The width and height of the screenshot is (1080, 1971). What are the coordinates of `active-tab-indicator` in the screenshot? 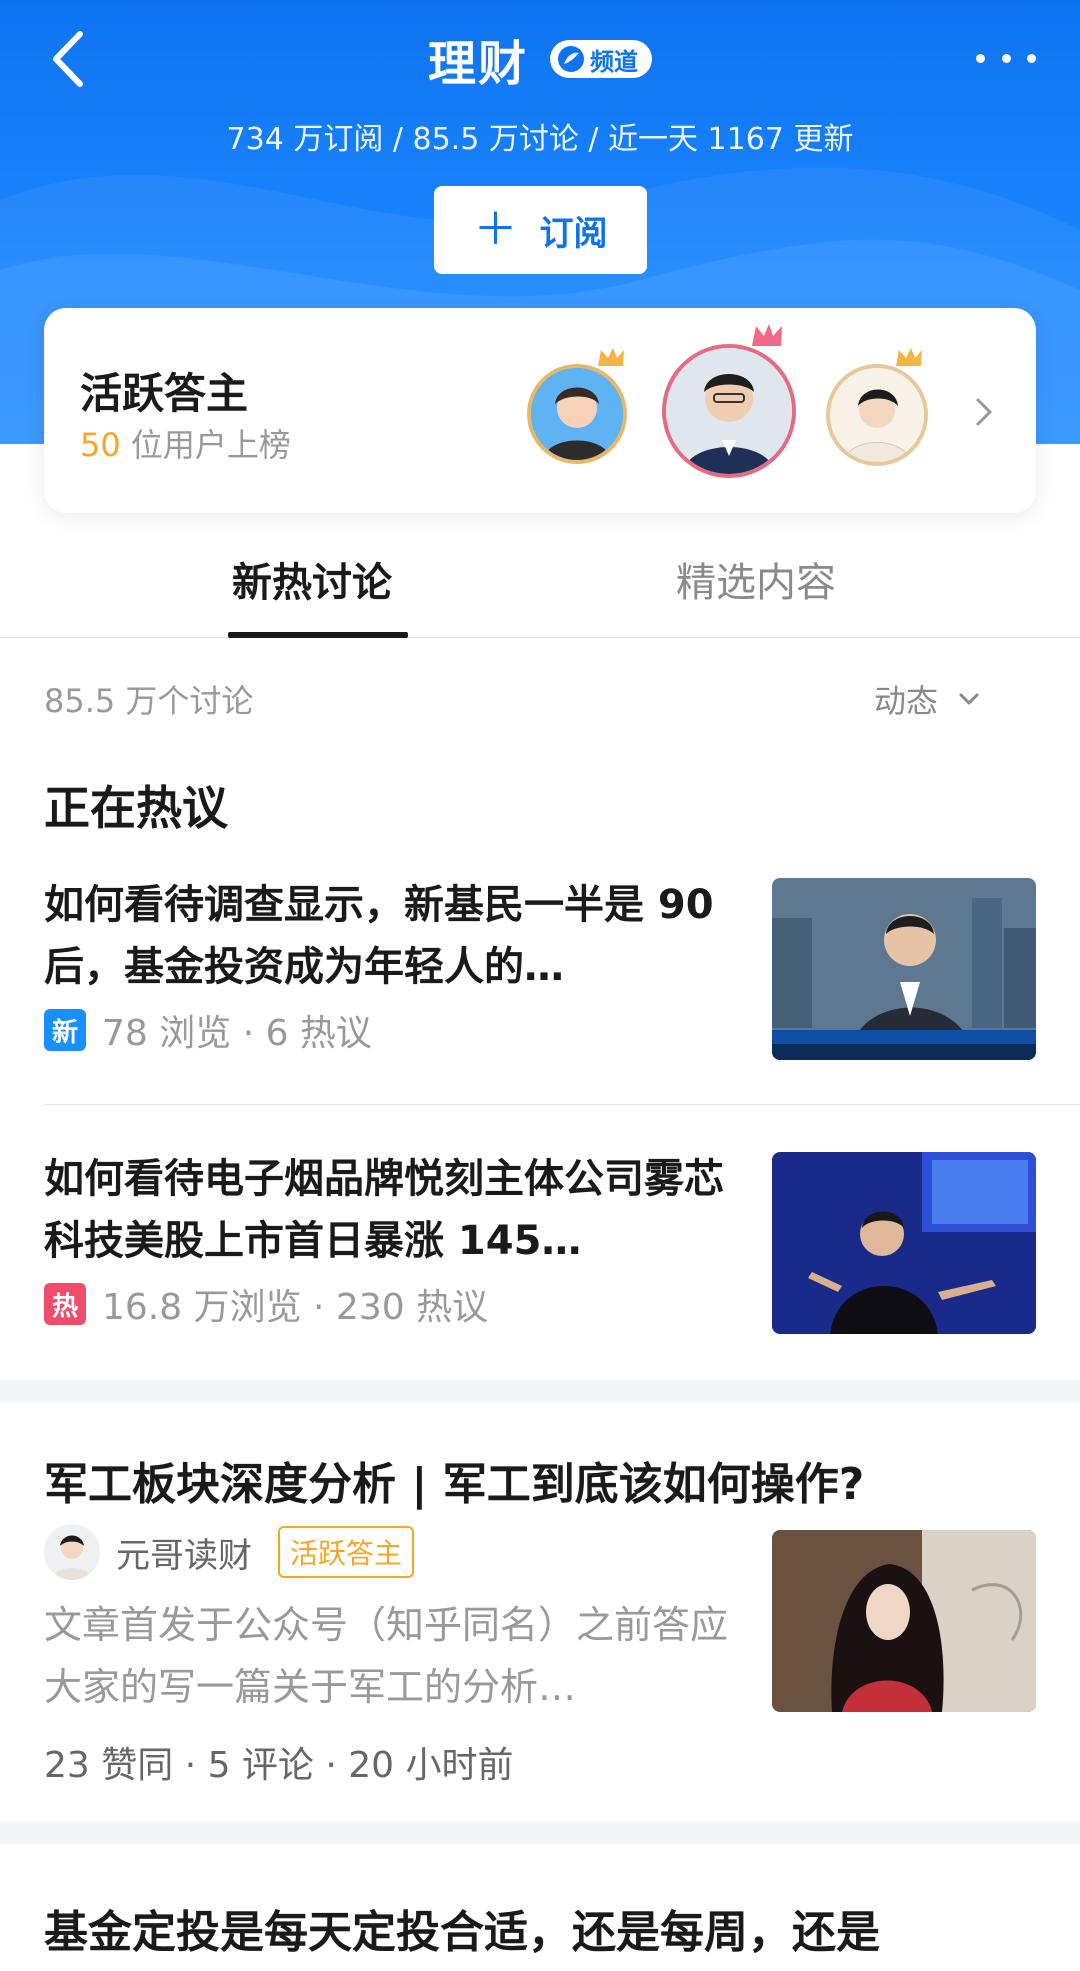 It's located at (318, 635).